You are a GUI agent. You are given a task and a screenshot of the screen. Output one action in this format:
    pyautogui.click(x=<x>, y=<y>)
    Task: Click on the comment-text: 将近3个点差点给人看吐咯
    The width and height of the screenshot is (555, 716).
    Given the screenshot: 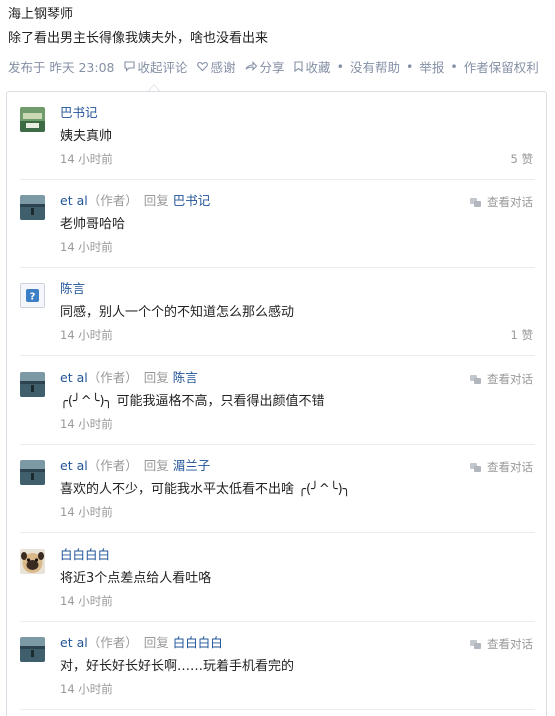 What is the action you would take?
    pyautogui.click(x=136, y=578)
    